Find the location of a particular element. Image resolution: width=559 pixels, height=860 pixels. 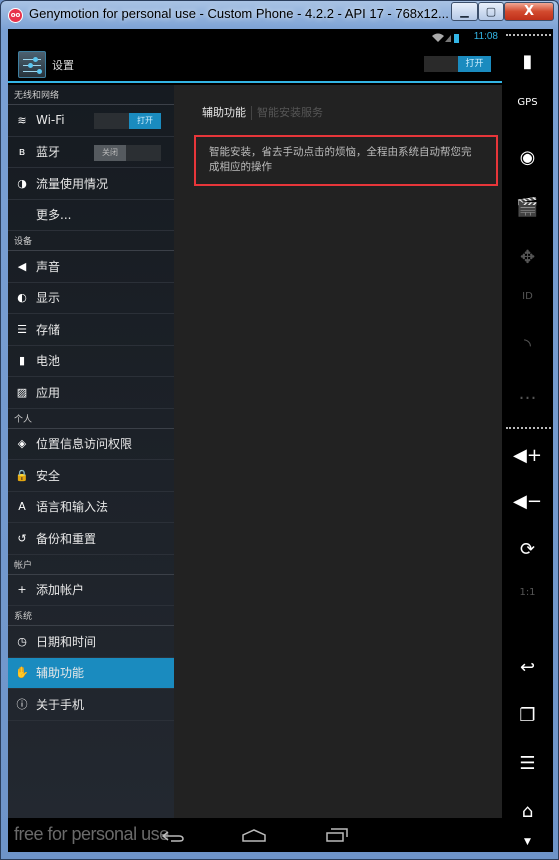

sidebar-item-label: 日期和时间 is located at coordinates (66, 641).